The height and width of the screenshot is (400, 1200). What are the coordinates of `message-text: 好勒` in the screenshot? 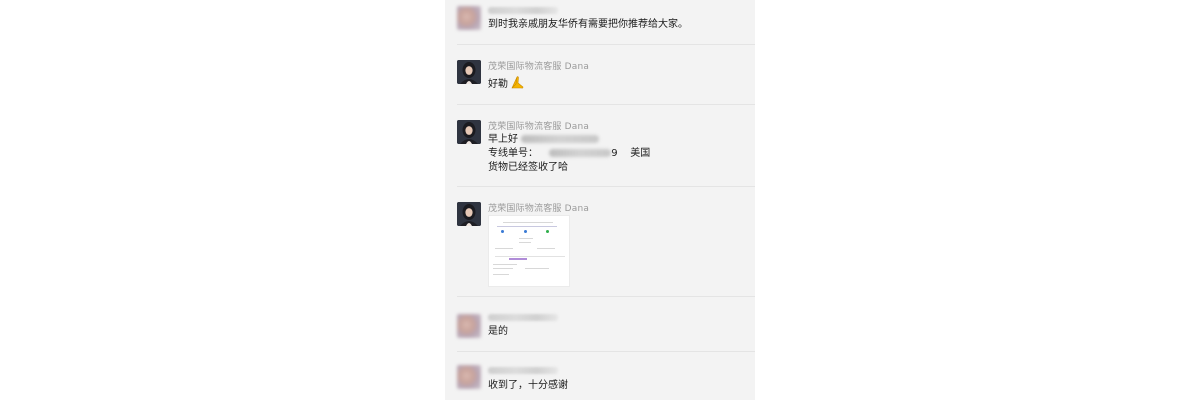 It's located at (506, 84).